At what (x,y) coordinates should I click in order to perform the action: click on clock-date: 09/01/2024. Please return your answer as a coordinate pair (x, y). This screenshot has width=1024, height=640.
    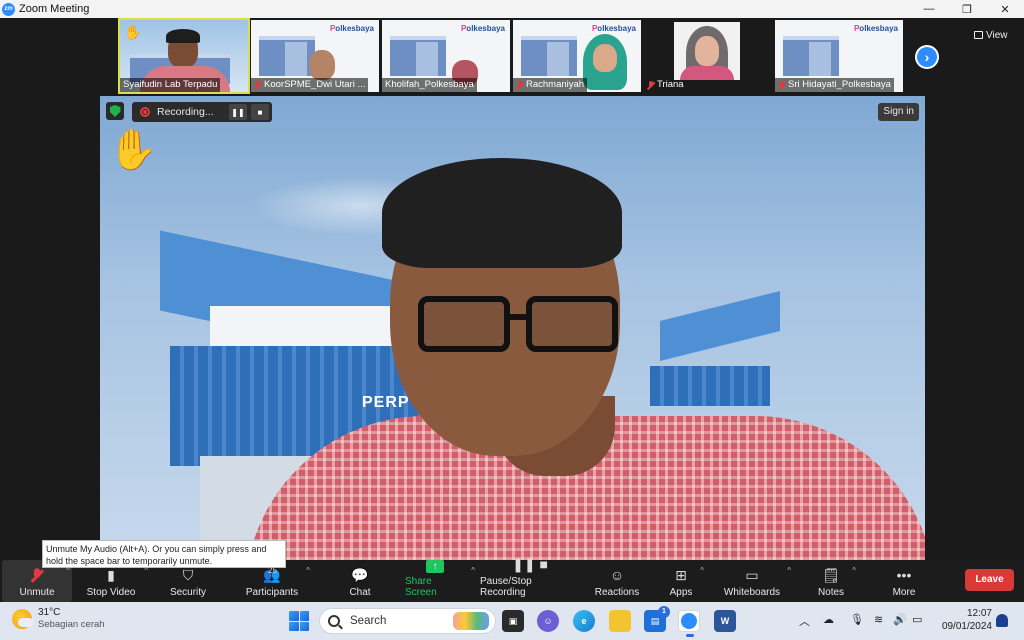
    Looking at the image, I should click on (966, 626).